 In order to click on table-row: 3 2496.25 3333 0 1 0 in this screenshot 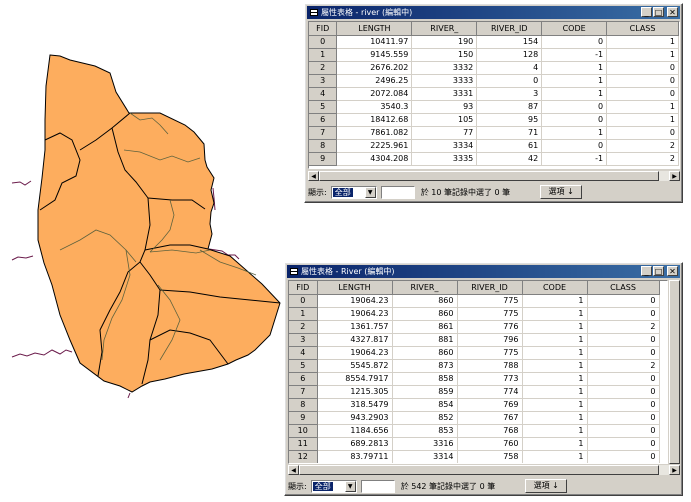, I will do `click(494, 81)`.